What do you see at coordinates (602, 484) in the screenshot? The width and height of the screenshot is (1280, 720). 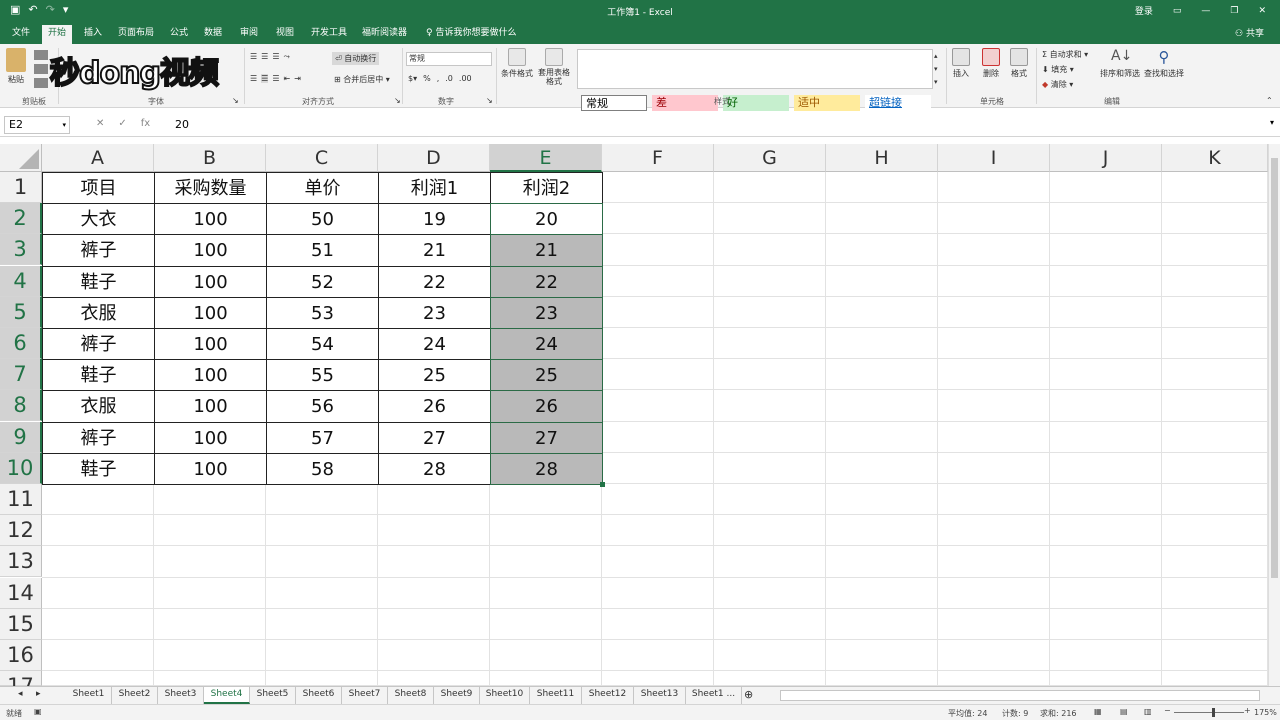 I see `fill-handle` at bounding box center [602, 484].